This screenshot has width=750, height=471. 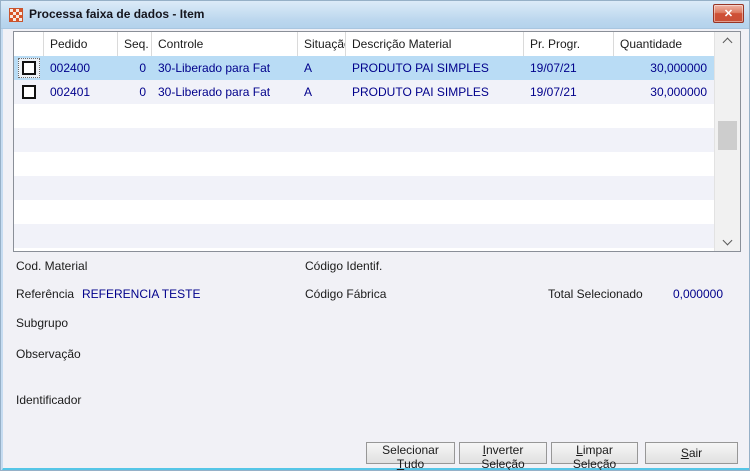 I want to click on referencia-label: Referência, so click(x=45, y=294).